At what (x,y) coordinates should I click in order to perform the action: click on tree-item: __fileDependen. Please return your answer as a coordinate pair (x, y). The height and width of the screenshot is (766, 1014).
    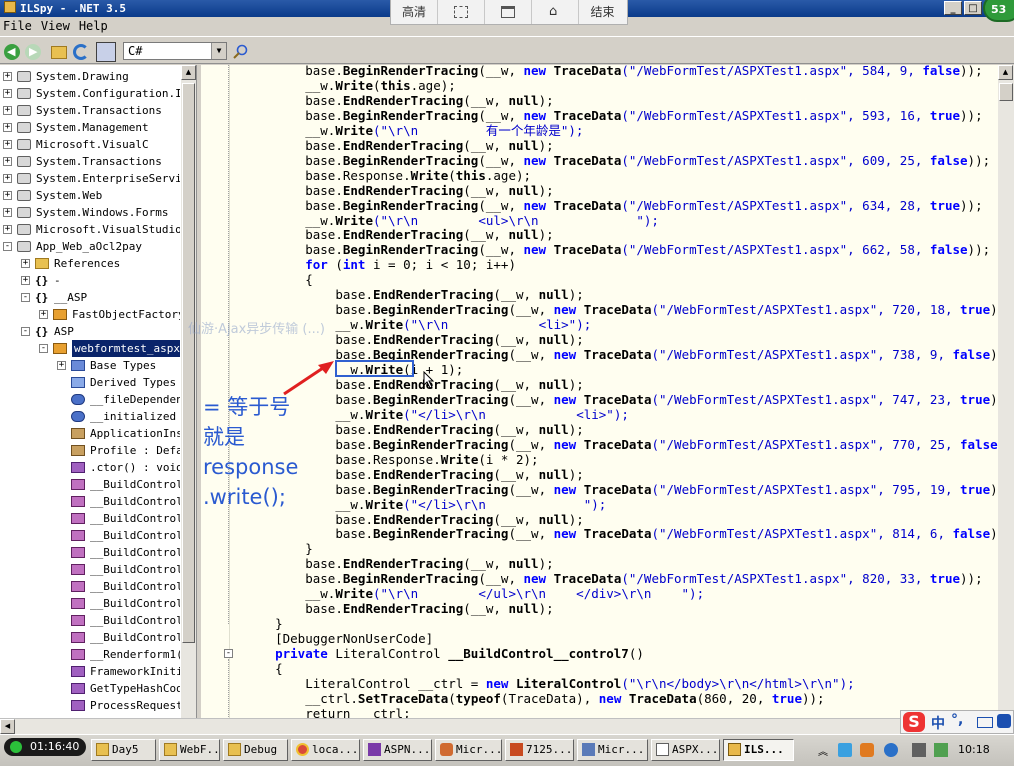
    Looking at the image, I should click on (90, 399).